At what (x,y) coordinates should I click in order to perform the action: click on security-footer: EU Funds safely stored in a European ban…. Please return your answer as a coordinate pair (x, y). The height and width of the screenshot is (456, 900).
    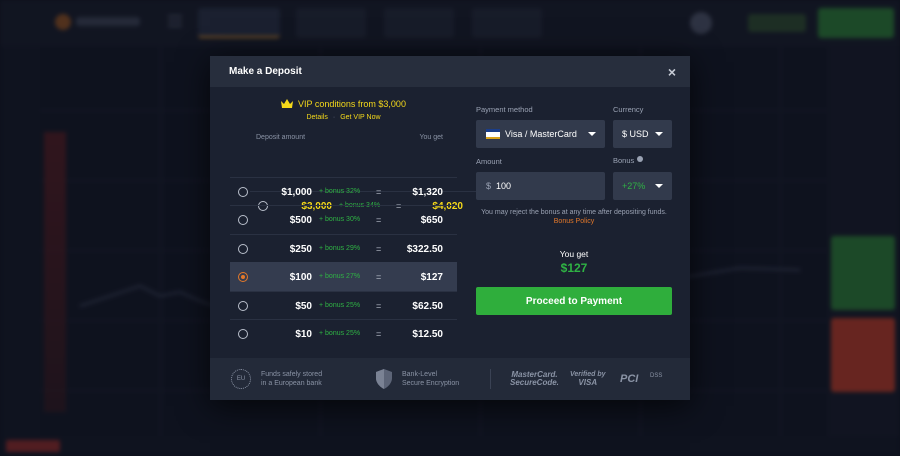
    Looking at the image, I should click on (450, 379).